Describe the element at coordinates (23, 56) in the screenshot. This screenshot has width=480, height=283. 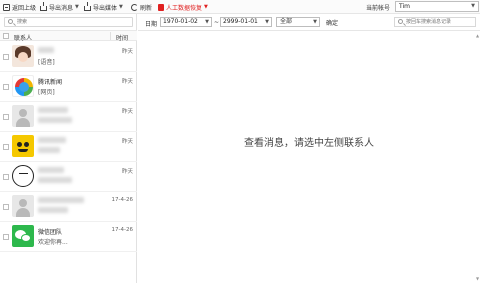
I see `girl-photo-avatar` at that location.